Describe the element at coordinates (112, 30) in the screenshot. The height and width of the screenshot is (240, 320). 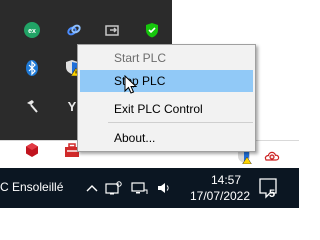
I see `export-icon` at that location.